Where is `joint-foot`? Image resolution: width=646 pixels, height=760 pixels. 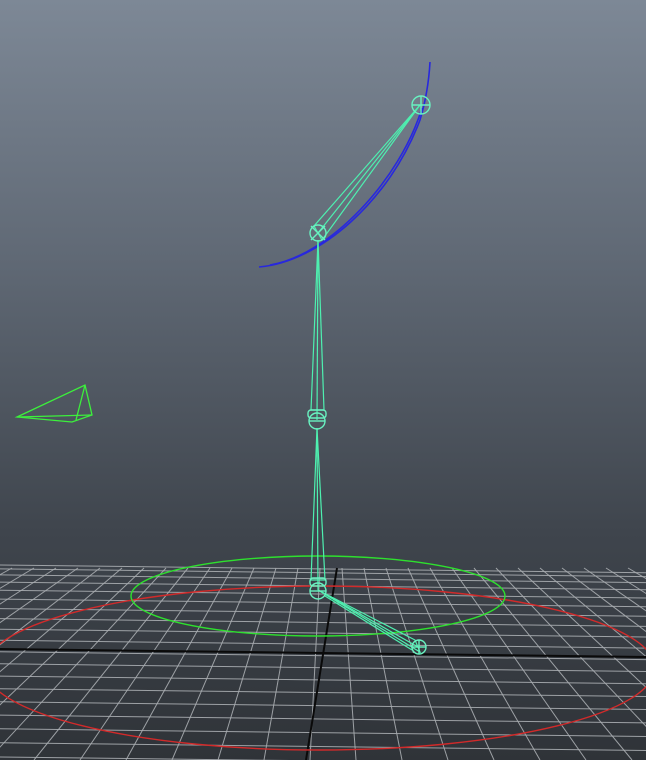 joint-foot is located at coordinates (419, 647).